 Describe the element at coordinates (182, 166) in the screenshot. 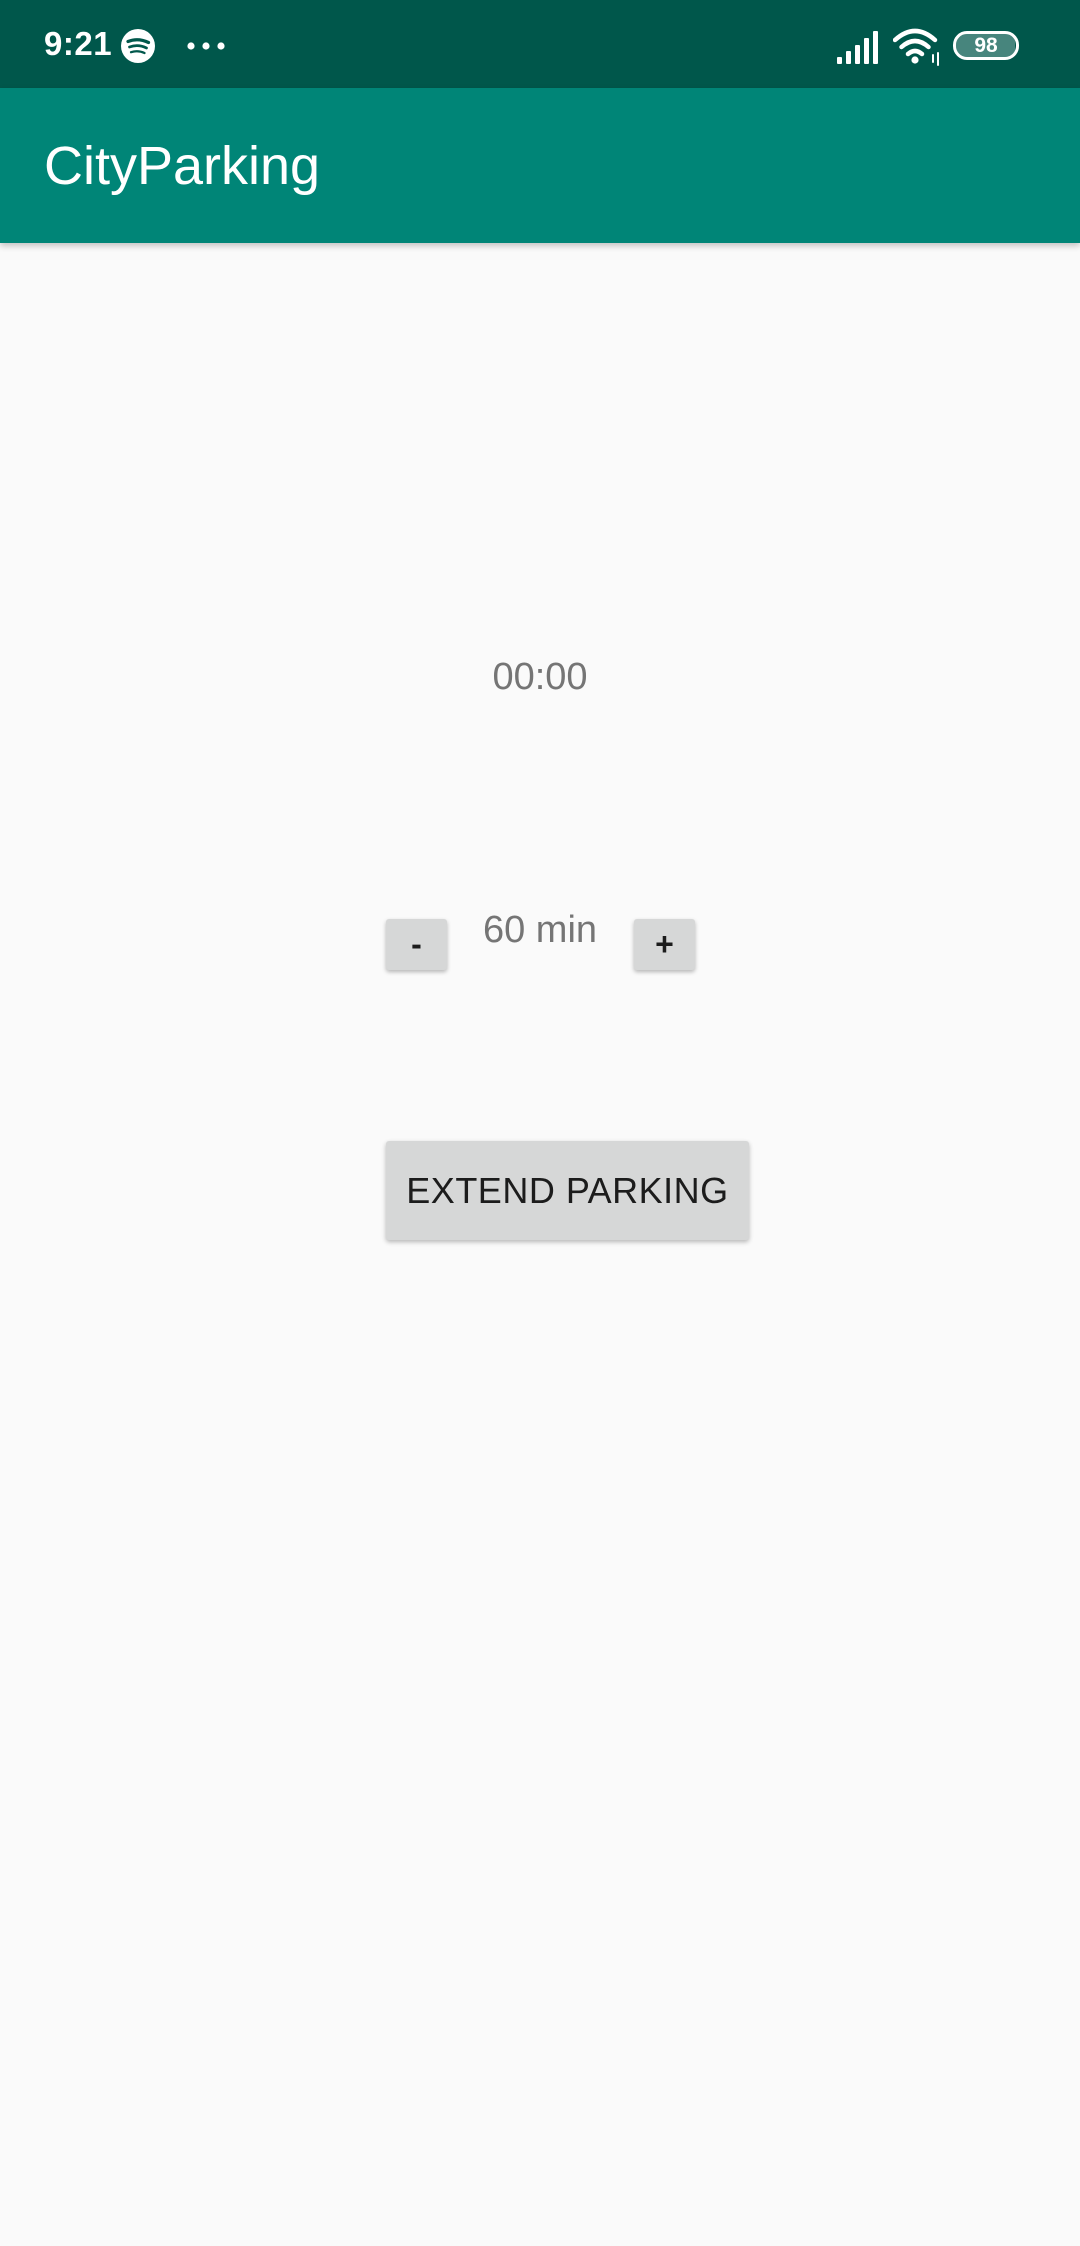

I see `app-title: CityParking` at that location.